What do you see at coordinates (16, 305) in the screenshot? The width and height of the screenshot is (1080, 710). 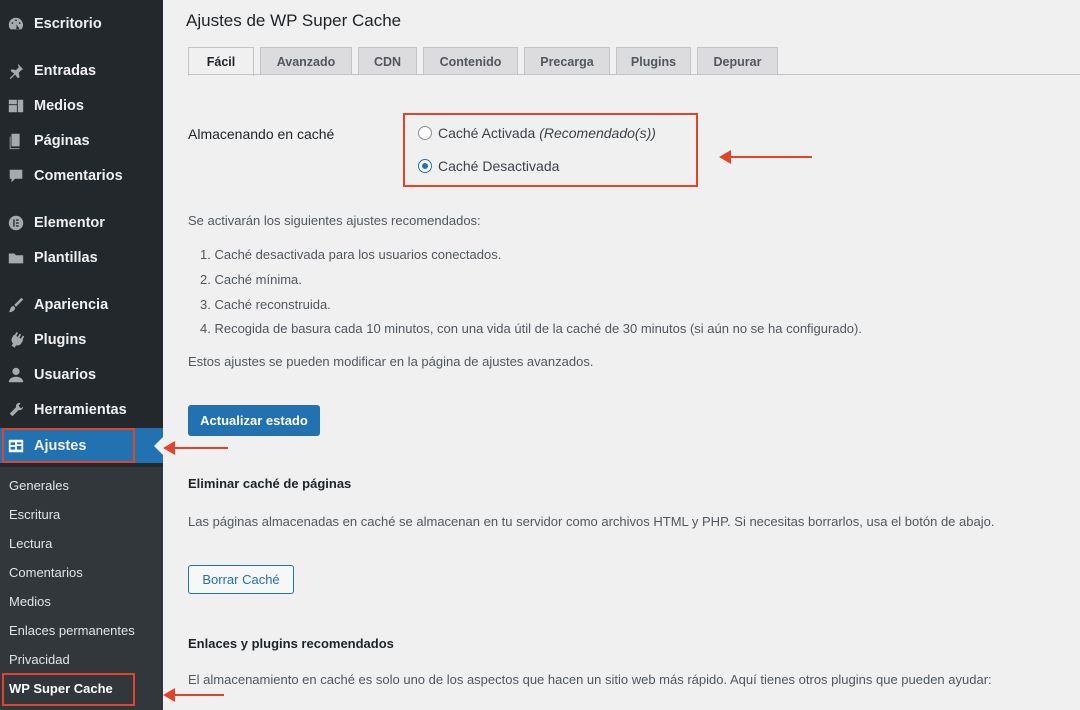 I see `brush-icon` at bounding box center [16, 305].